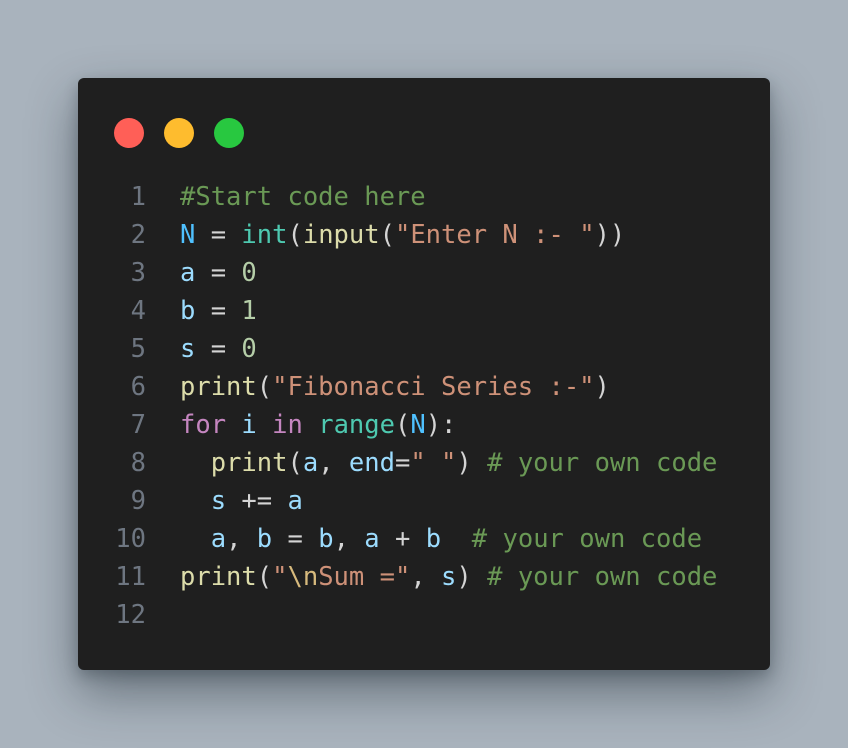  I want to click on code-token: ", so click(280, 577).